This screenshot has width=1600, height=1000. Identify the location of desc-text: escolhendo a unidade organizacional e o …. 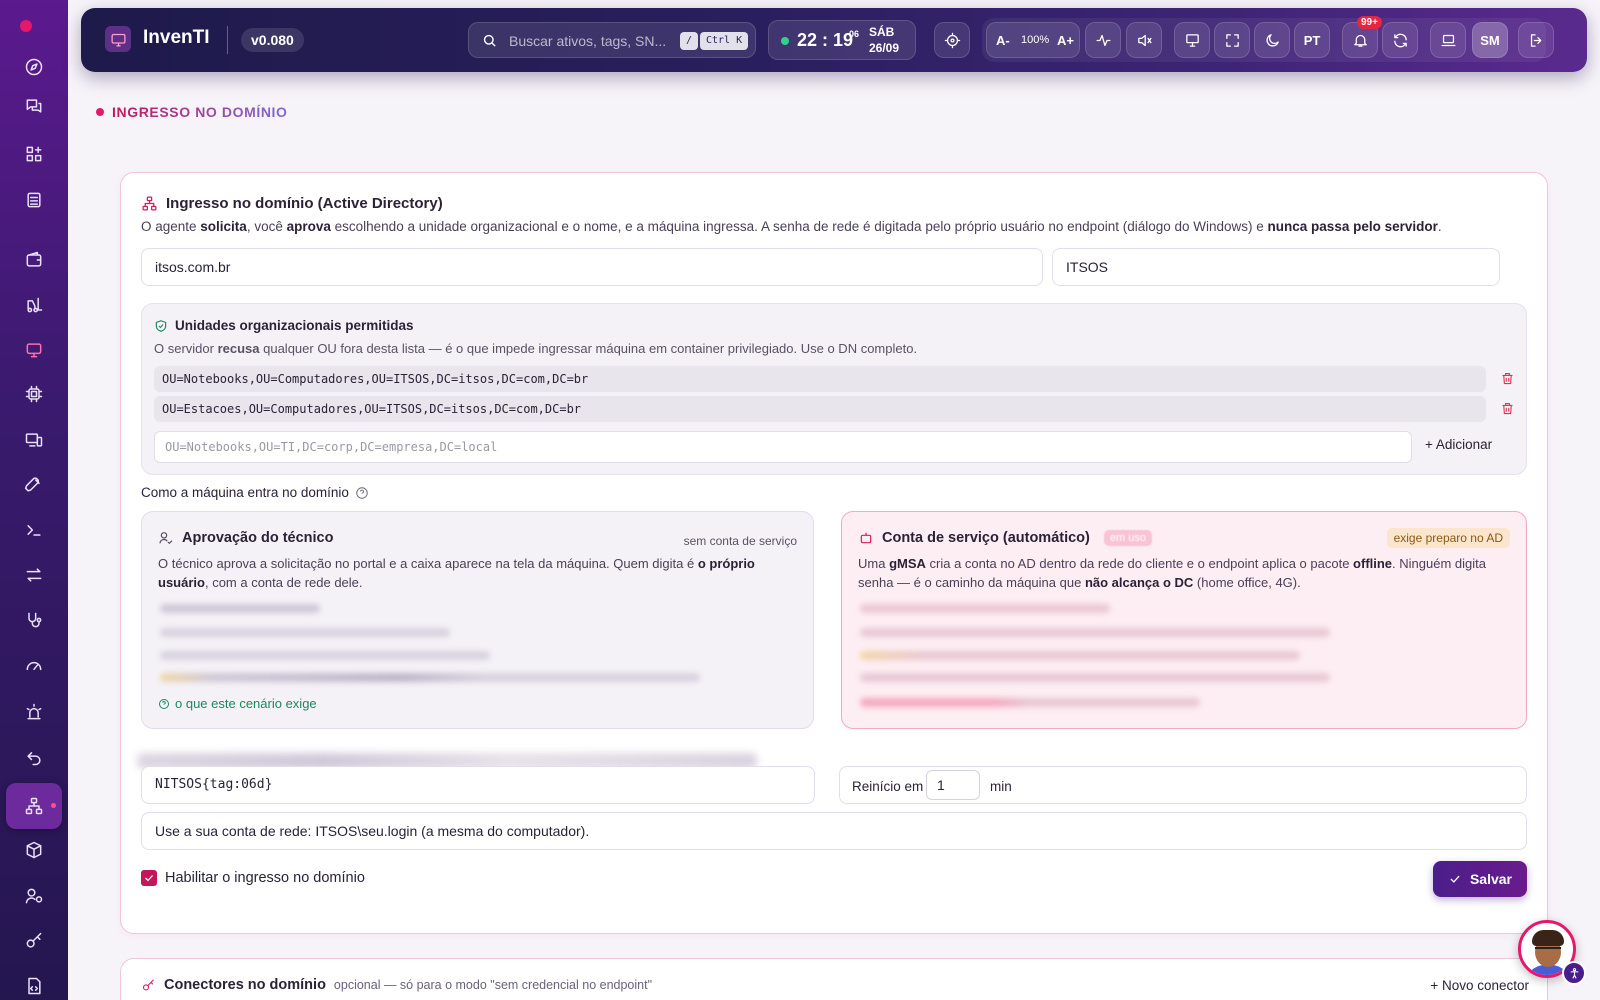
(799, 226).